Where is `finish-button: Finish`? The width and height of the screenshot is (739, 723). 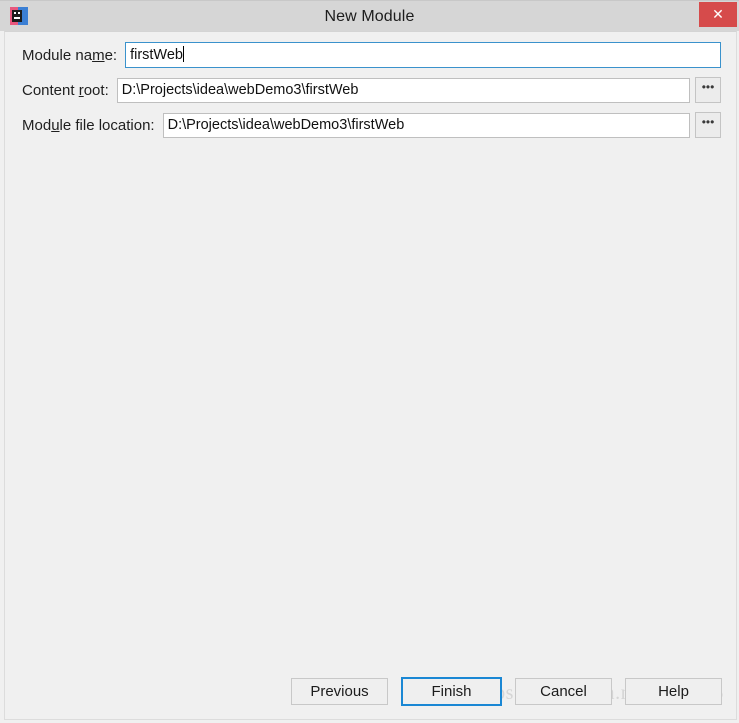
finish-button: Finish is located at coordinates (451, 691).